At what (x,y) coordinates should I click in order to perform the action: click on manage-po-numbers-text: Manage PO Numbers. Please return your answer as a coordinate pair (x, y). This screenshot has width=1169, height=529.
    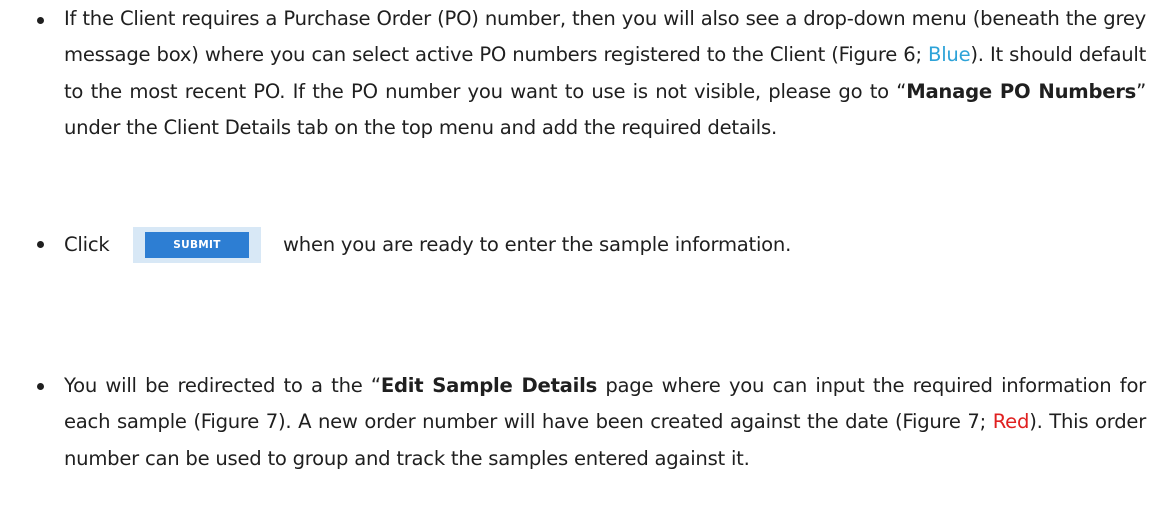
    Looking at the image, I should click on (1021, 91).